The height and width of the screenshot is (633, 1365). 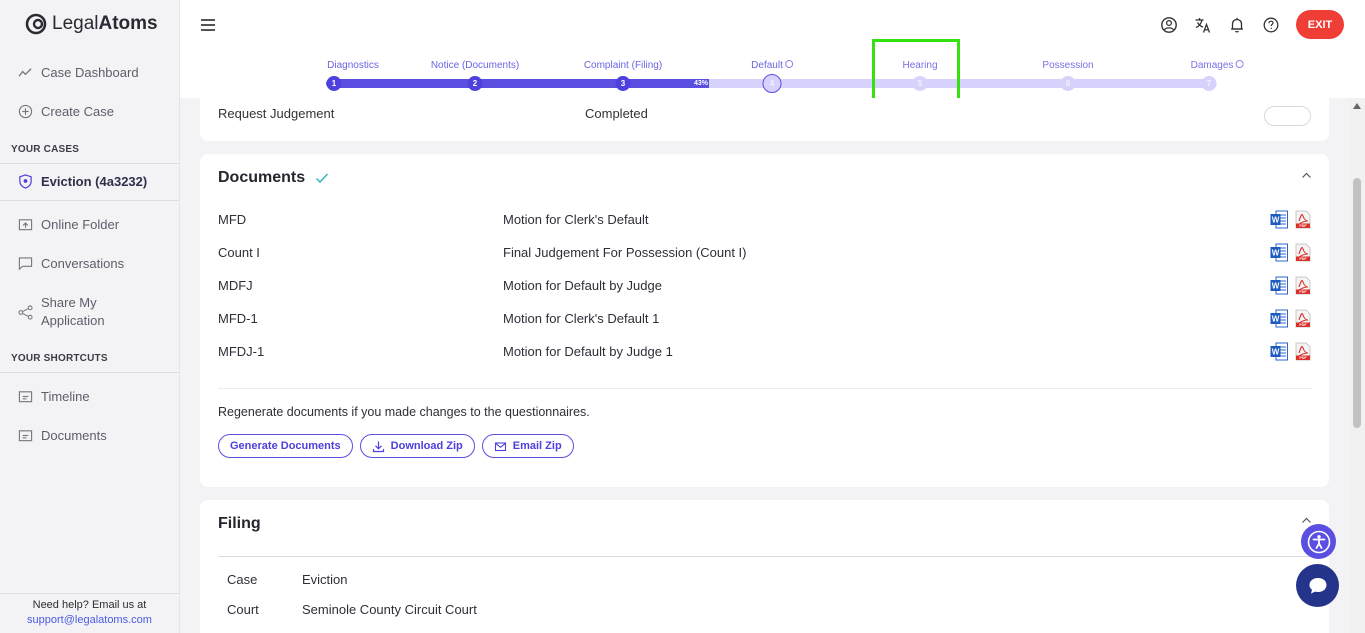 I want to click on edit-button, so click(x=1287, y=116).